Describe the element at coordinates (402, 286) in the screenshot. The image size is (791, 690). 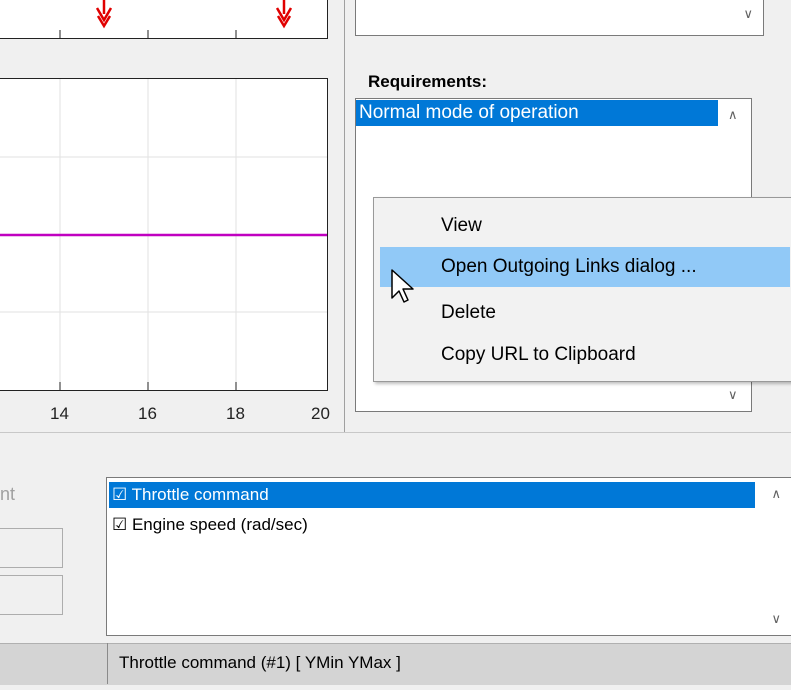
I see `mouse-cursor-icon` at that location.